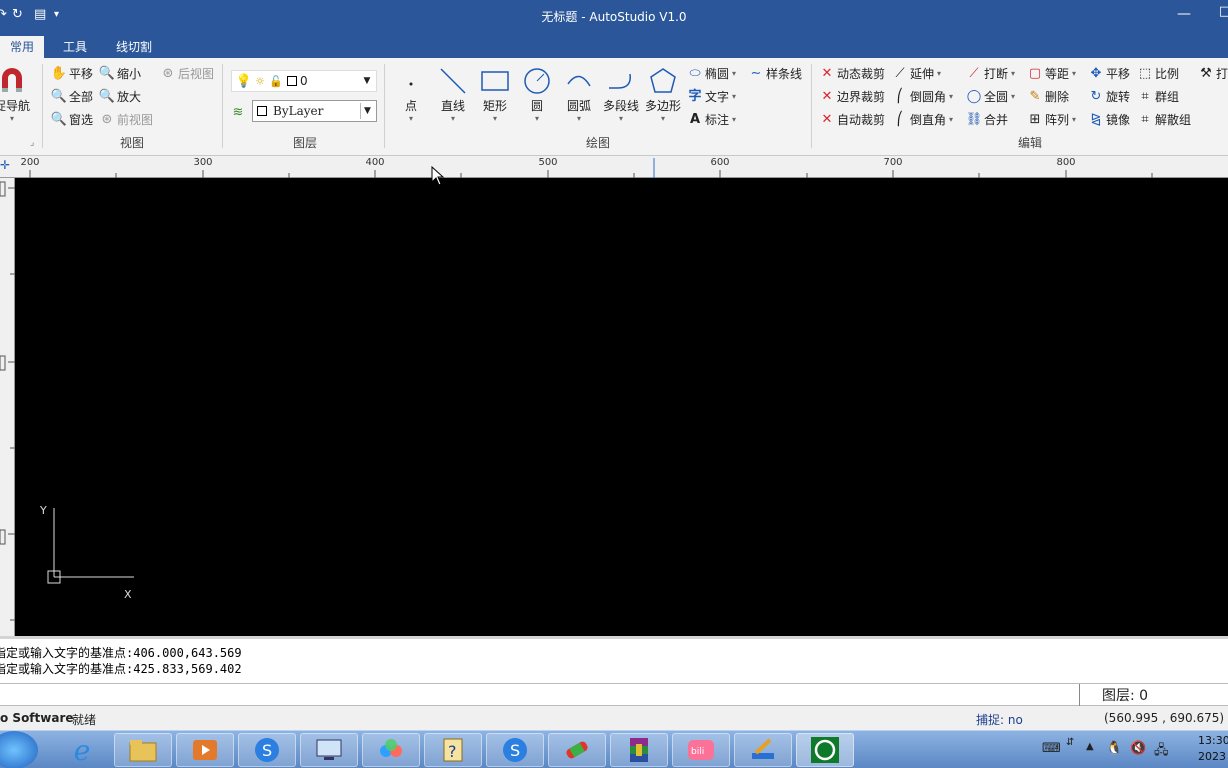 This screenshot has height=768, width=1228. I want to click on array-button: ⊞ 阵列 ▾, so click(1051, 120).